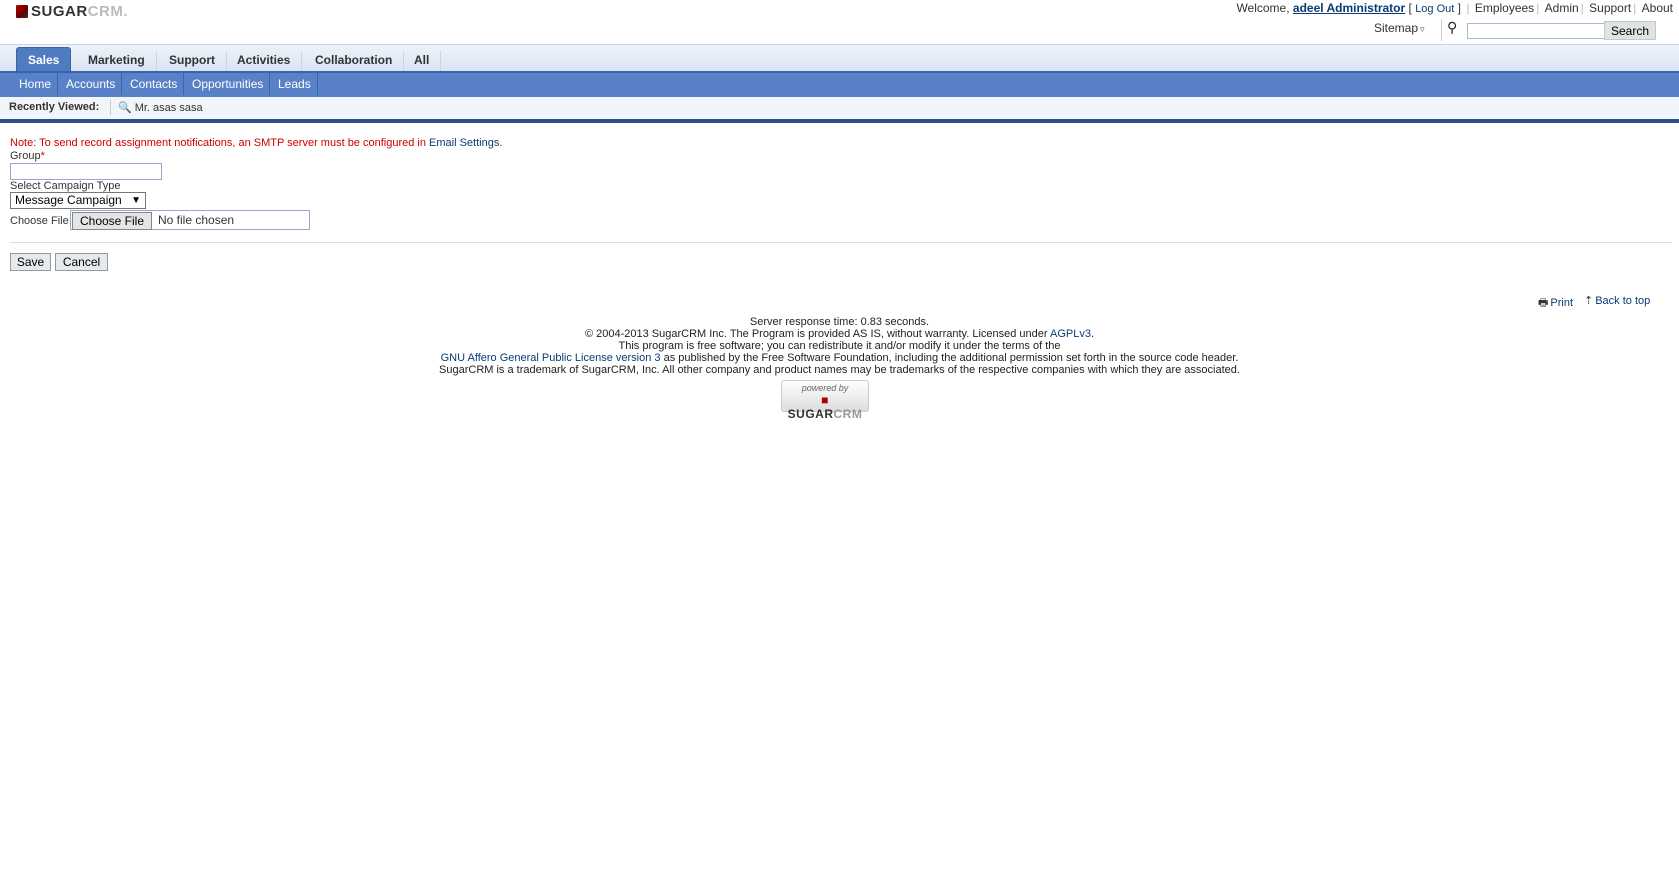  I want to click on global-links: | Employees | Admin | Support | About, so click(1569, 8).